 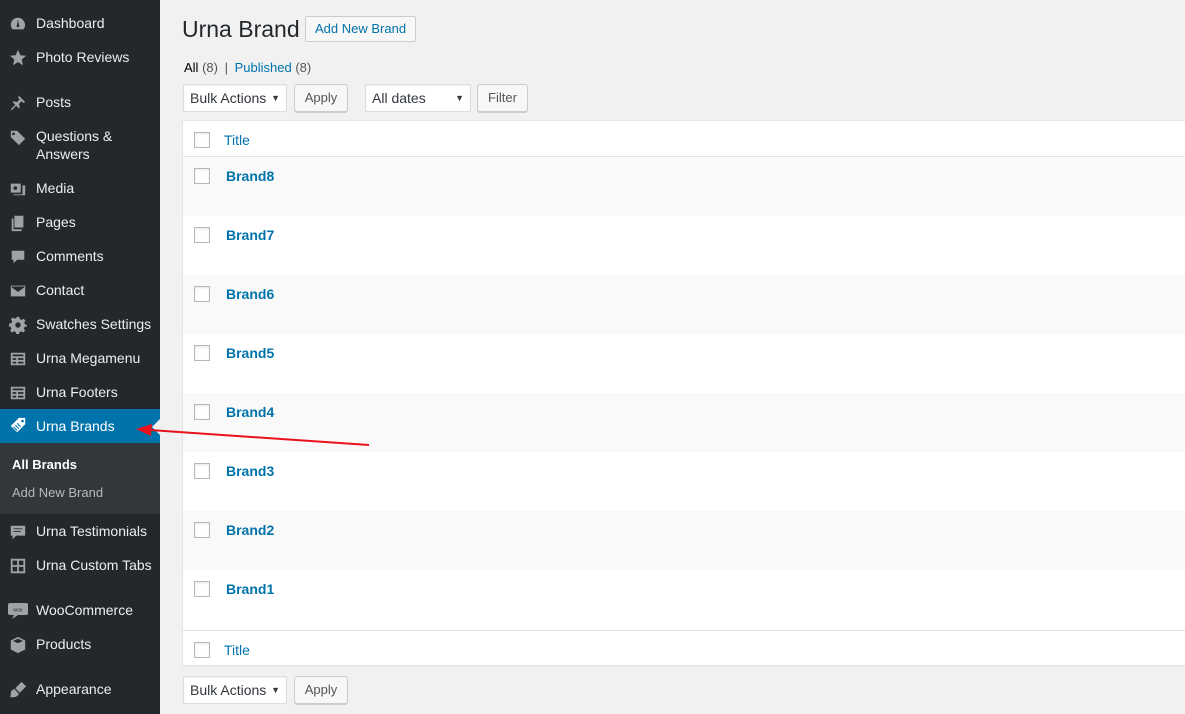 I want to click on sidebar-item-contact: Contact, so click(x=80, y=291).